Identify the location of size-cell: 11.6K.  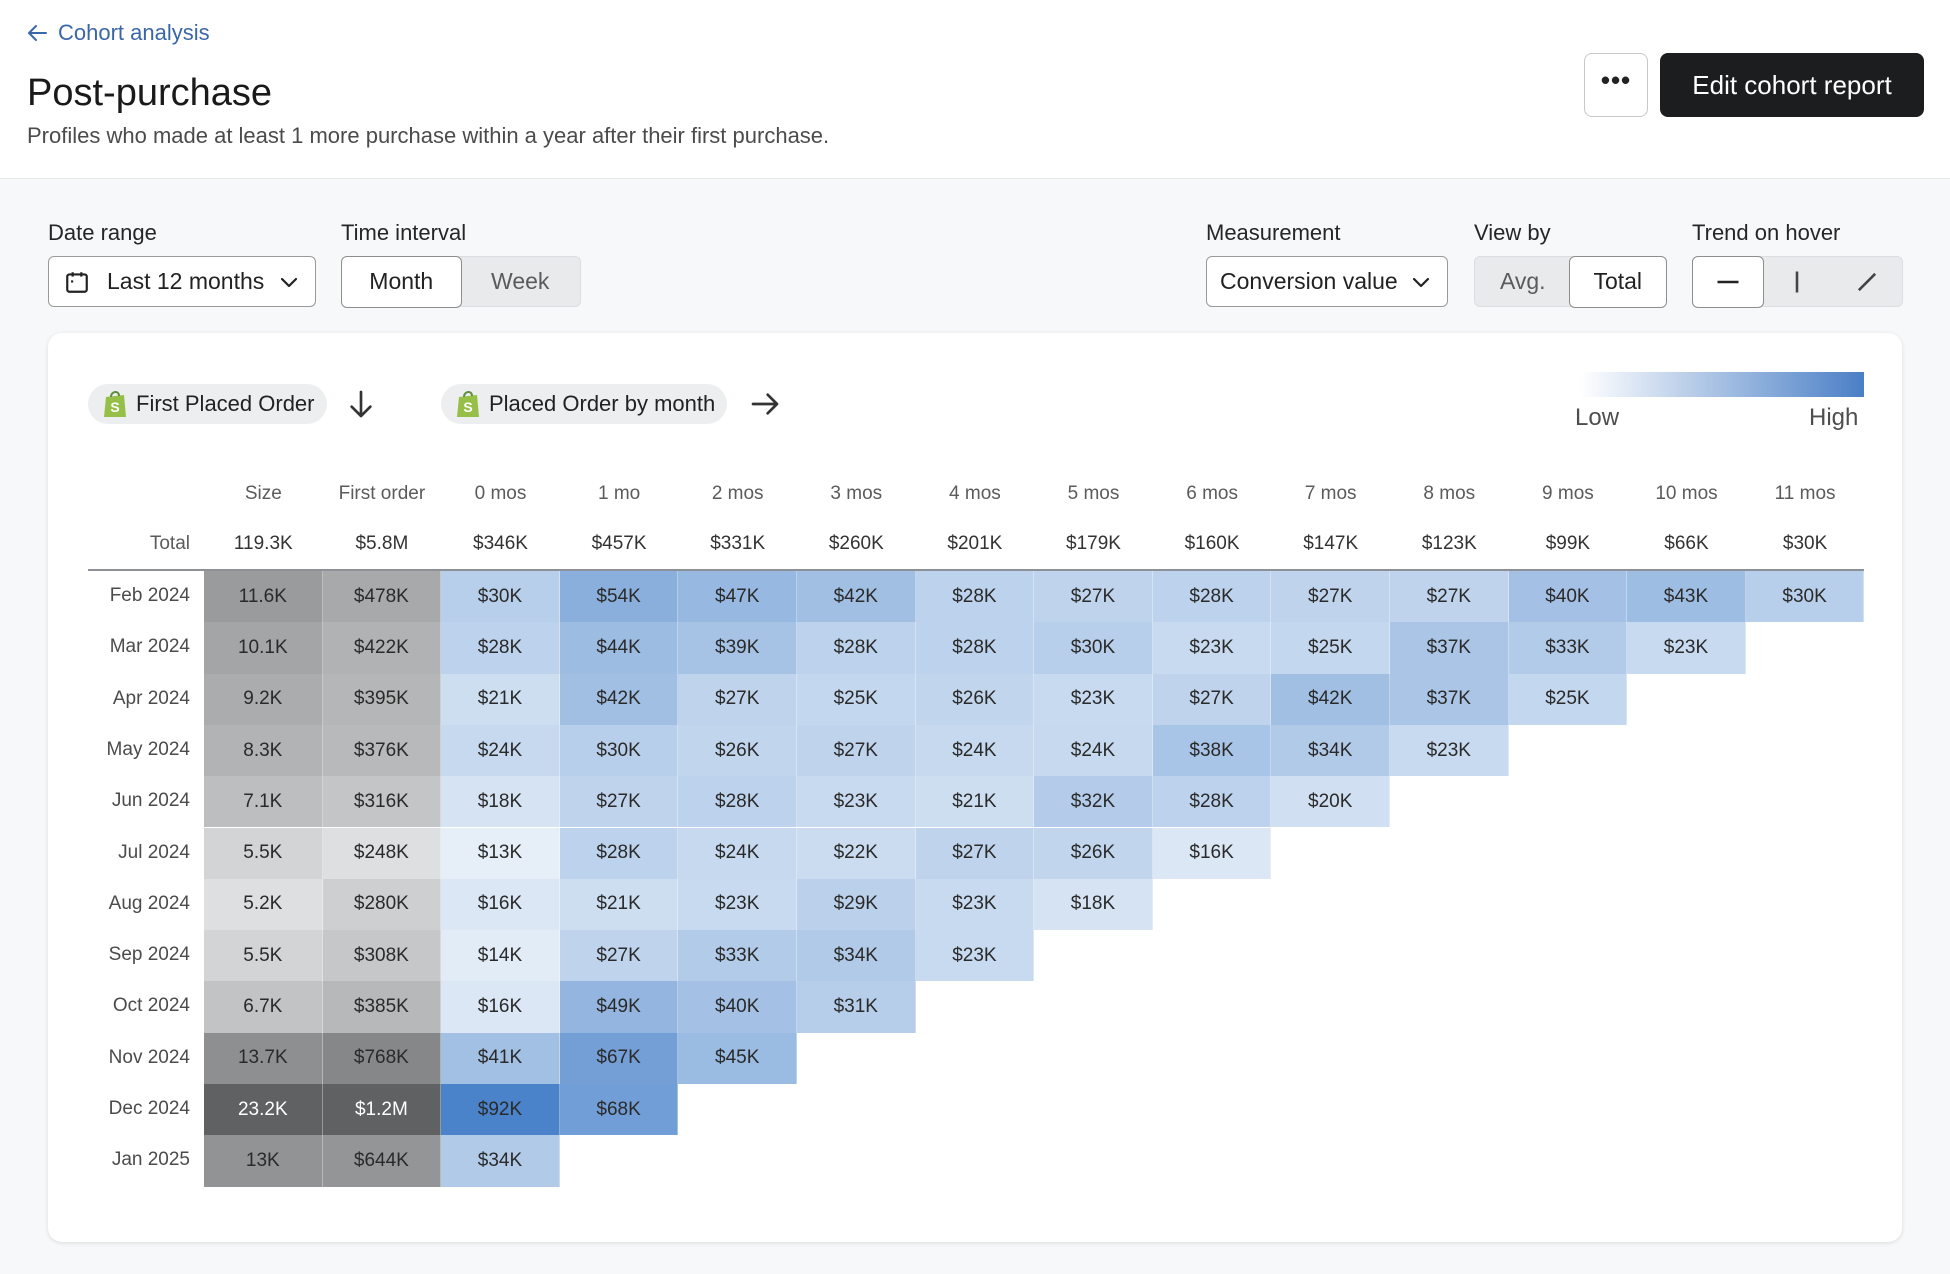
(263, 597).